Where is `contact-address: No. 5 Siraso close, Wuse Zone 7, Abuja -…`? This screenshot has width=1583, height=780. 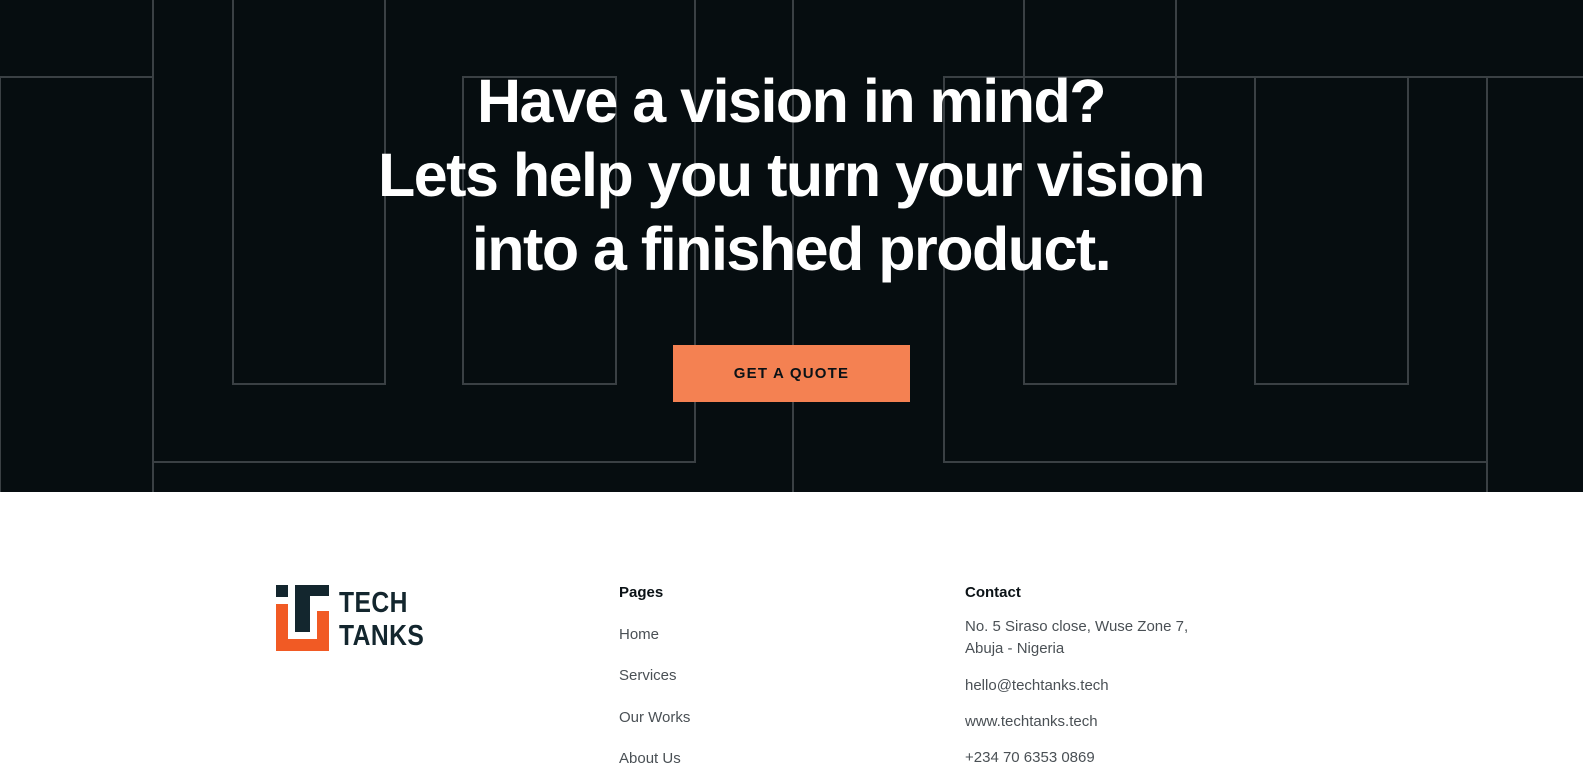 contact-address: No. 5 Siraso close, Wuse Zone 7, Abuja -… is located at coordinates (1076, 638).